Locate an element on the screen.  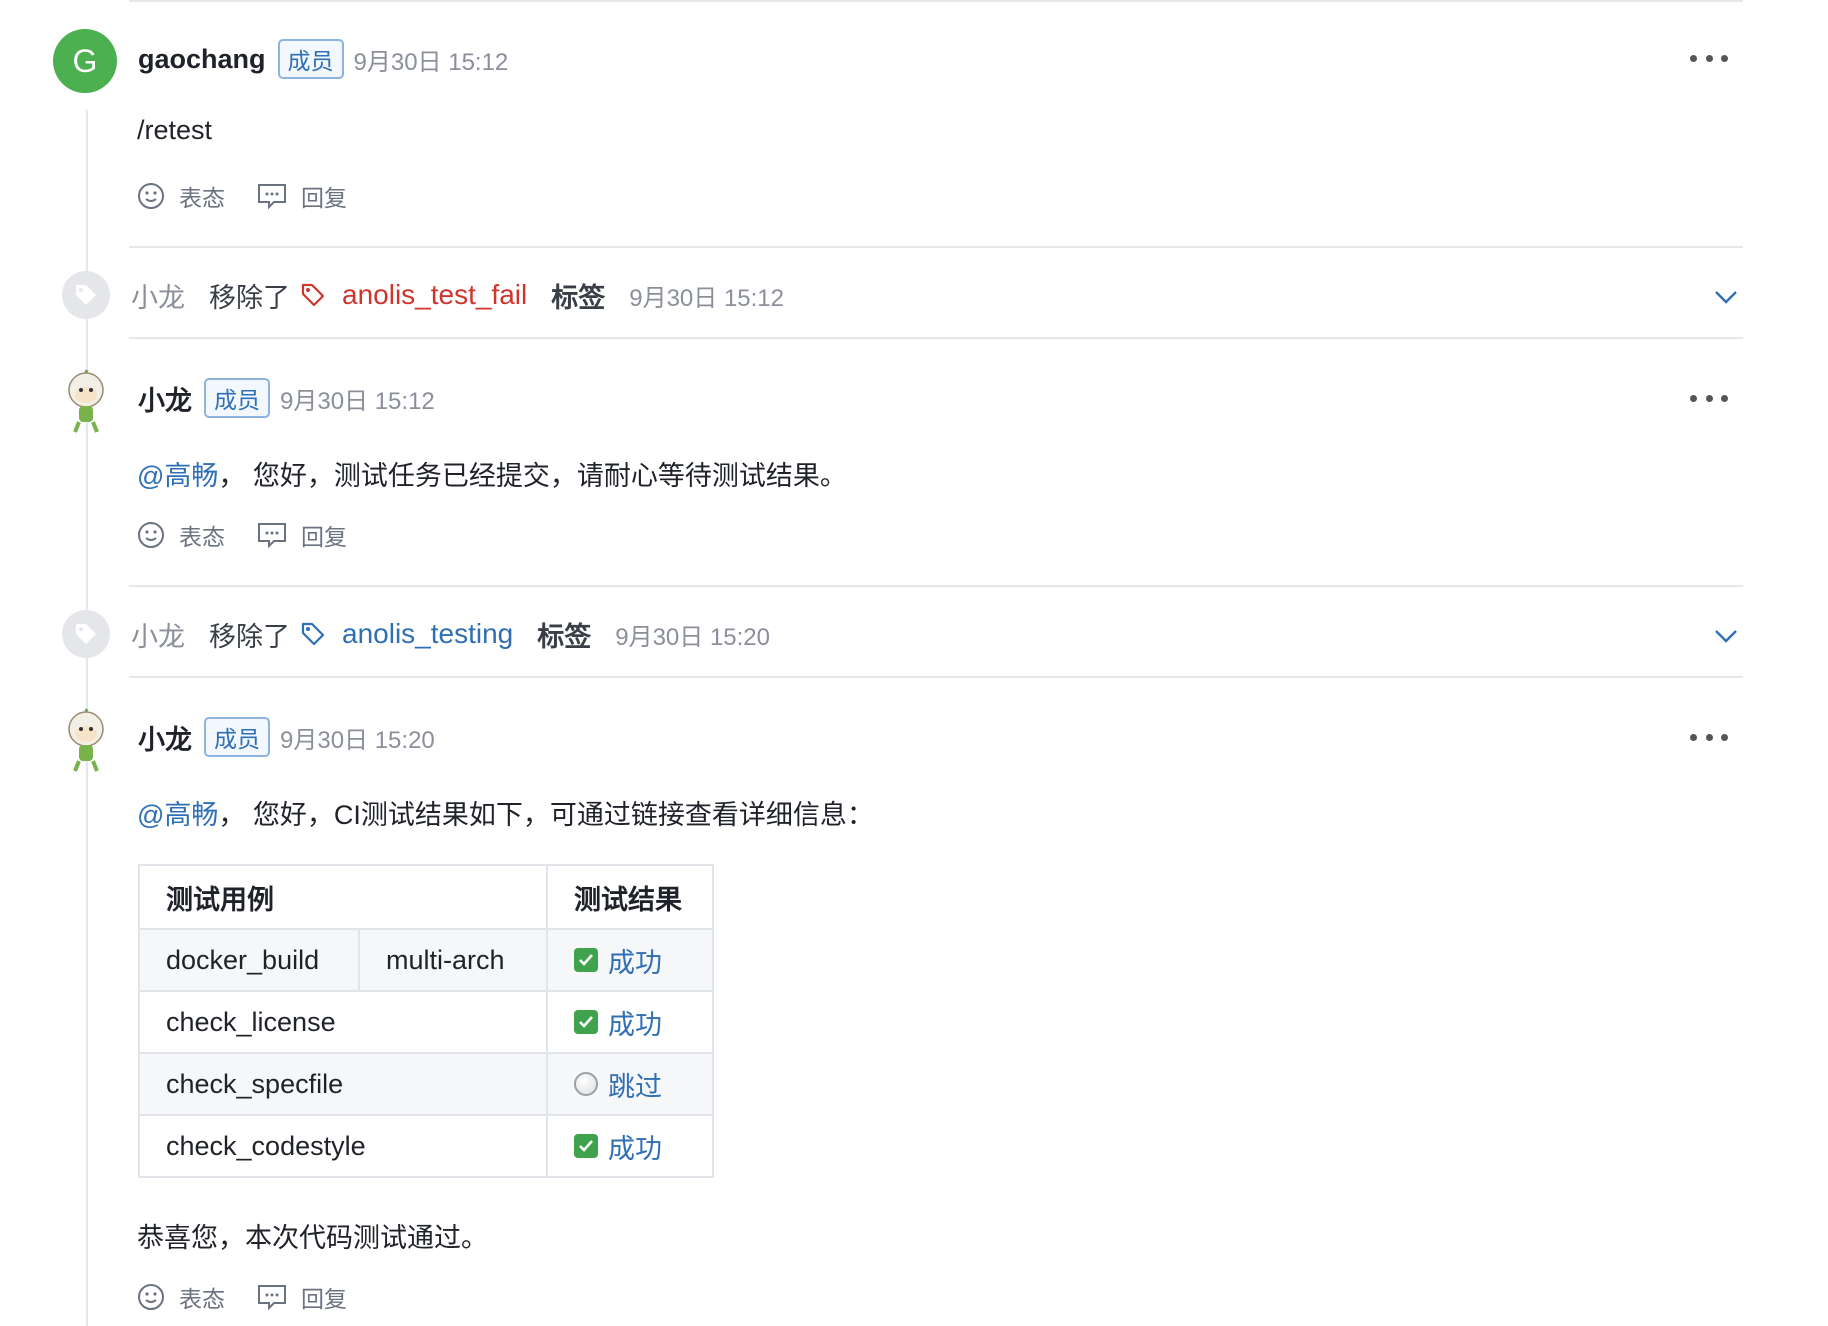
avatar: G is located at coordinates (85, 61).